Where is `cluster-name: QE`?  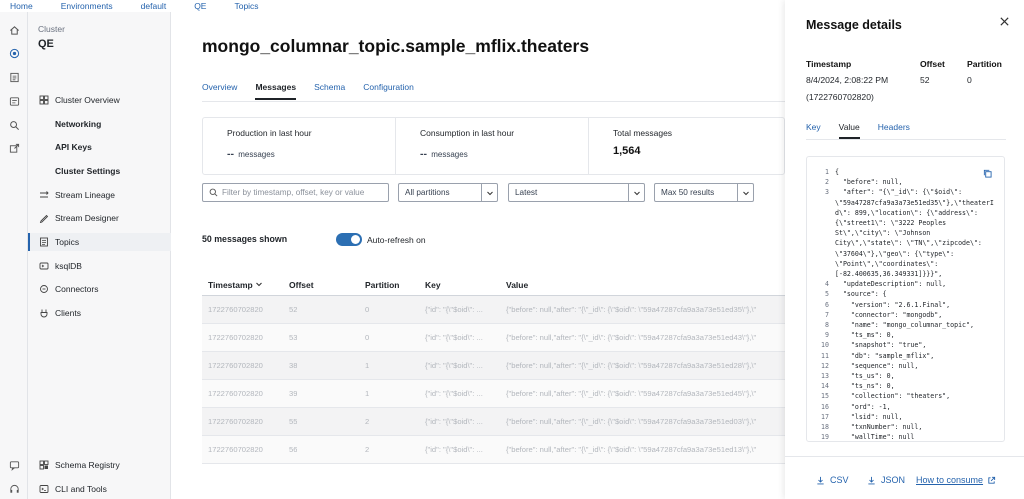 cluster-name: QE is located at coordinates (46, 44).